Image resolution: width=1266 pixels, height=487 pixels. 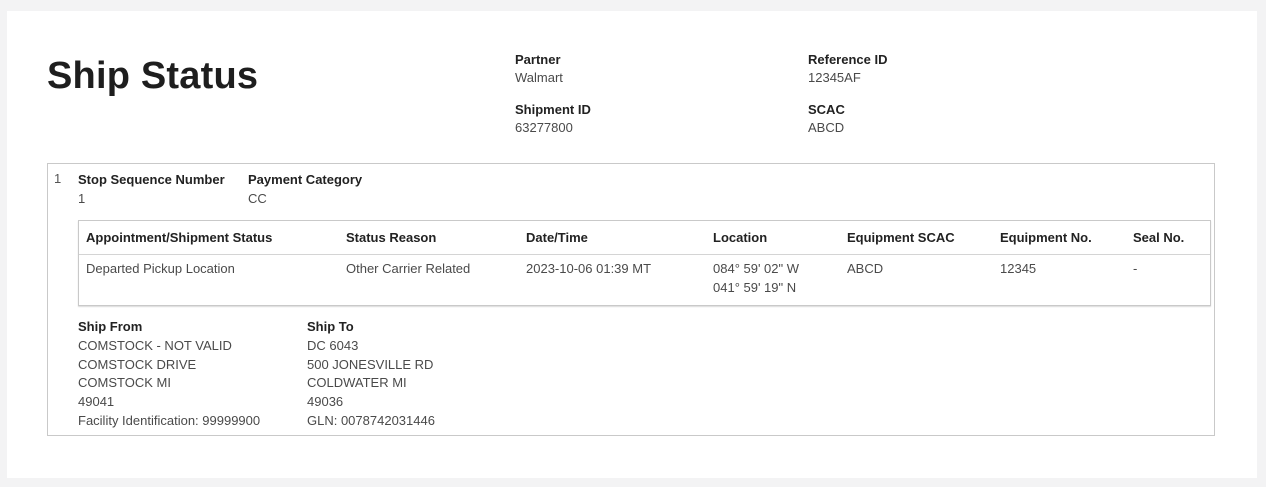 I want to click on cell-status: Departed Pickup Location, so click(x=160, y=268).